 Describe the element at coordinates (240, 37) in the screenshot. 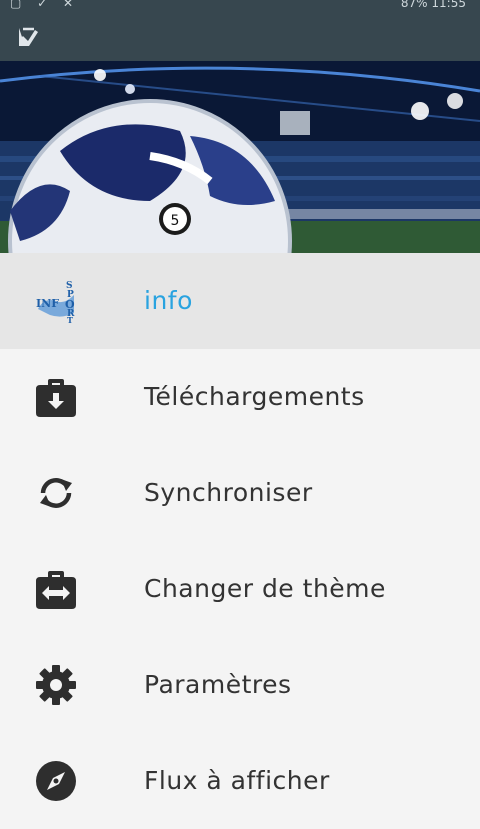

I see `app-bar` at that location.